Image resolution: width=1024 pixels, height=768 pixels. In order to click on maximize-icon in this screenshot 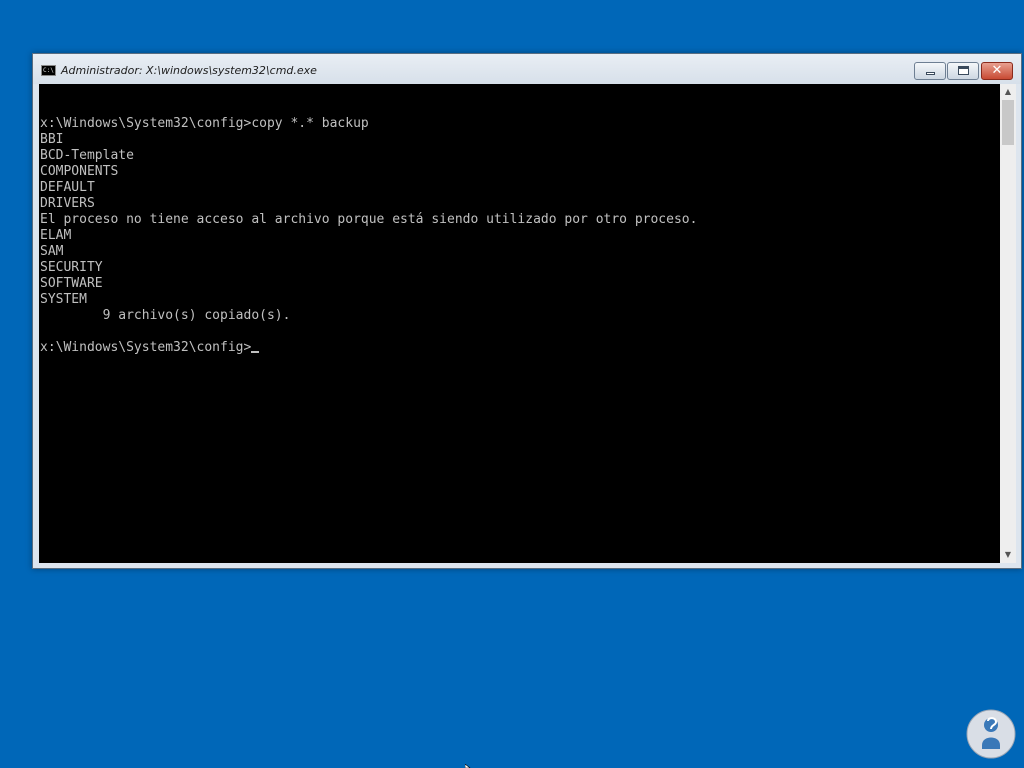, I will do `click(963, 70)`.